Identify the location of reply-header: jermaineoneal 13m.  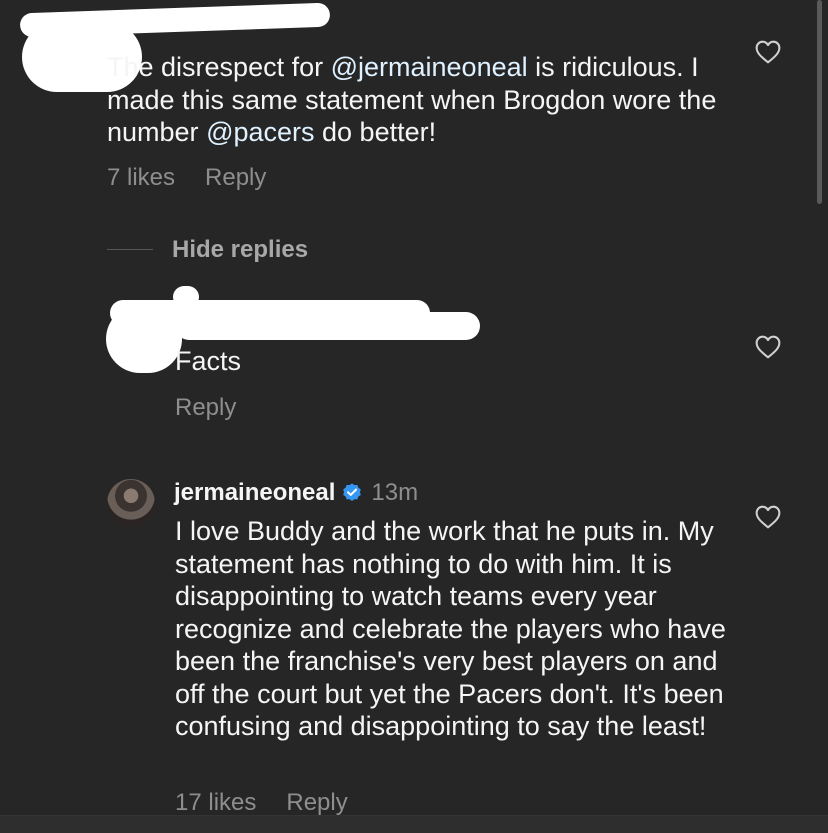
(296, 493).